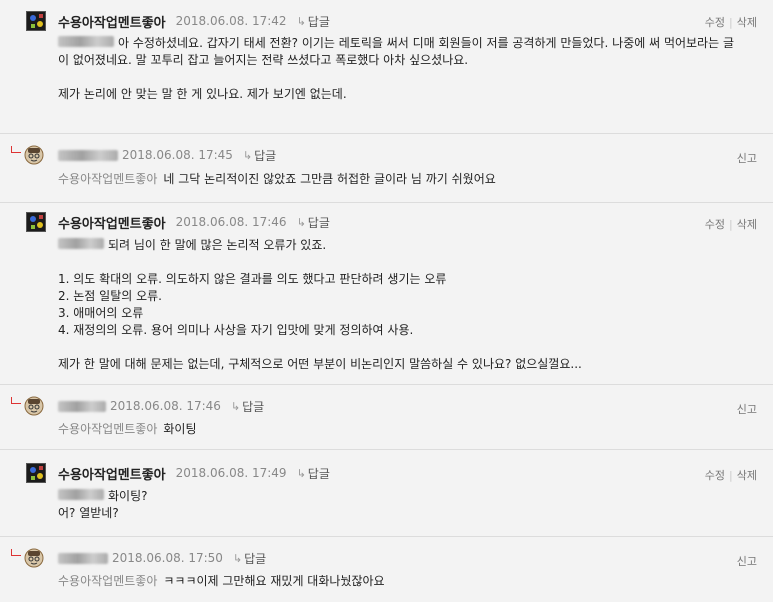 The image size is (773, 602). What do you see at coordinates (386, 417) in the screenshot?
I see `reply-comment: 2018.06.08. 17:46 ↳ 답글 신고 수용아작업멘트좋아 화이팅` at bounding box center [386, 417].